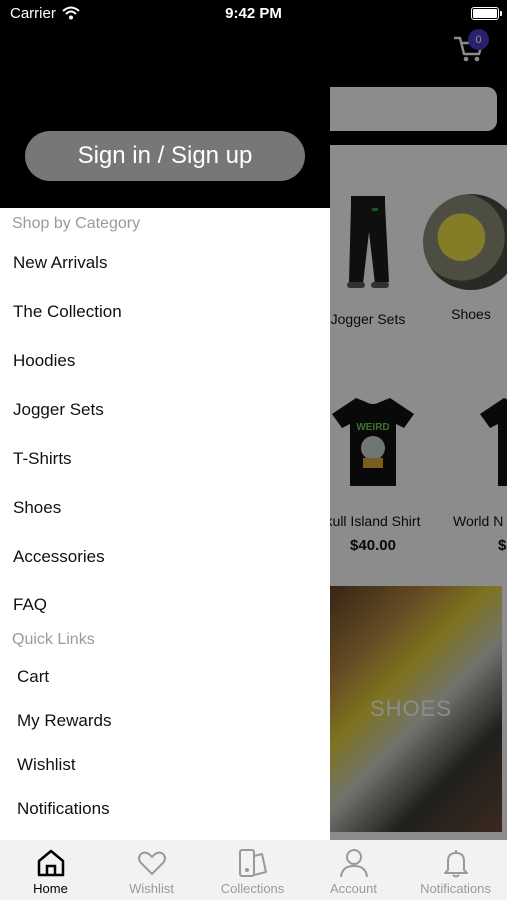 The width and height of the screenshot is (507, 900). What do you see at coordinates (252, 888) in the screenshot?
I see `tab-label: Collections` at bounding box center [252, 888].